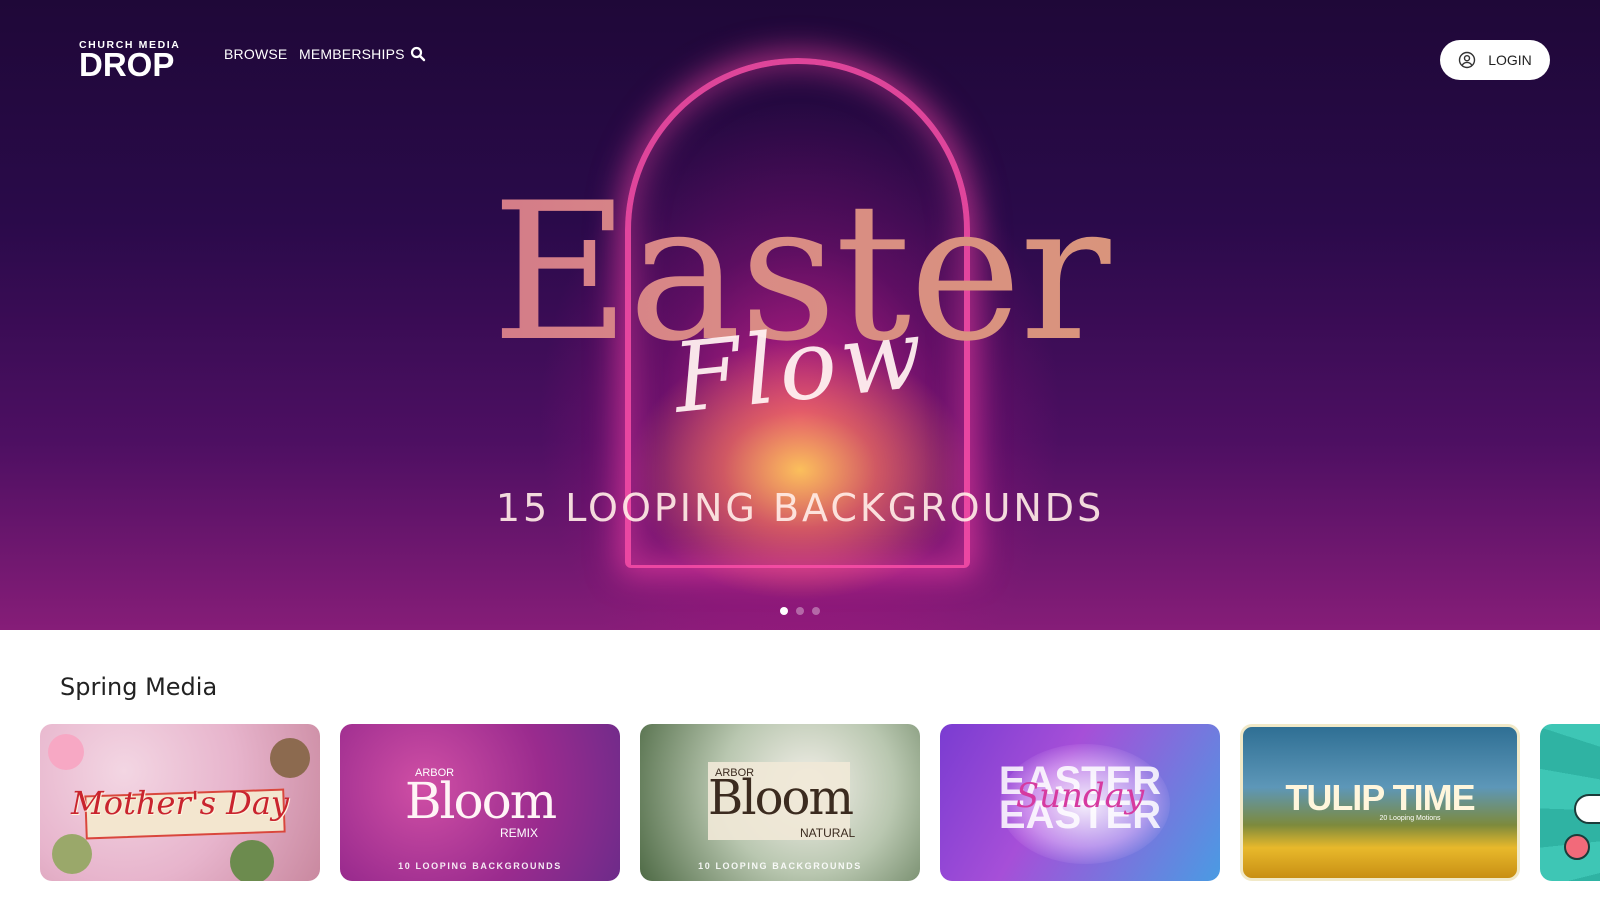 The width and height of the screenshot is (1600, 900). I want to click on media-card, so click(1570, 802).